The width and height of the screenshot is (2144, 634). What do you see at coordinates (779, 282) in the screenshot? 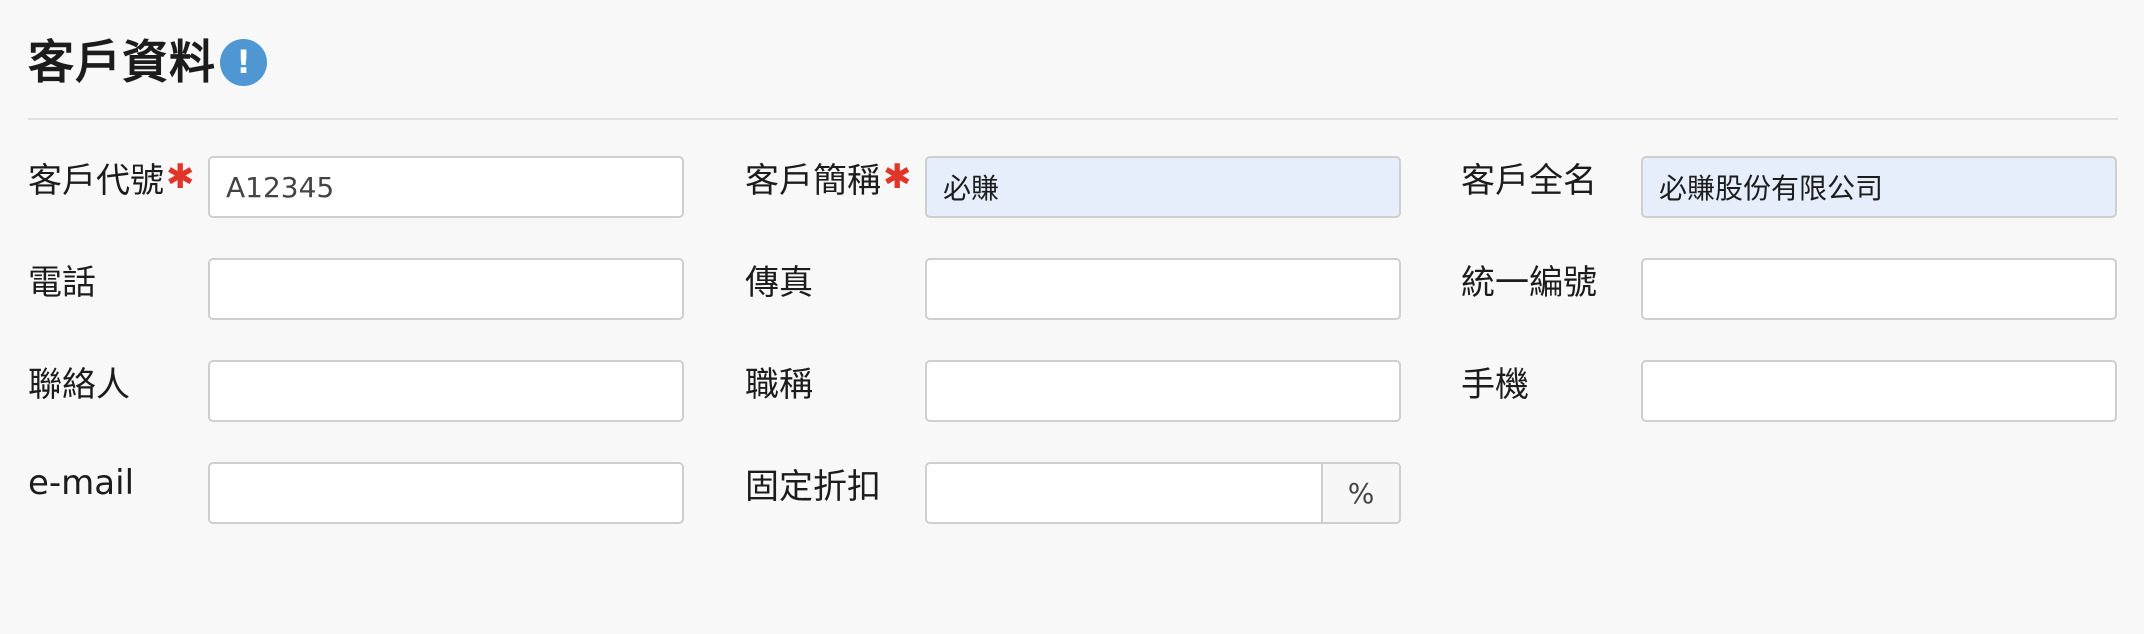
I see `fax-label: 傳真` at bounding box center [779, 282].